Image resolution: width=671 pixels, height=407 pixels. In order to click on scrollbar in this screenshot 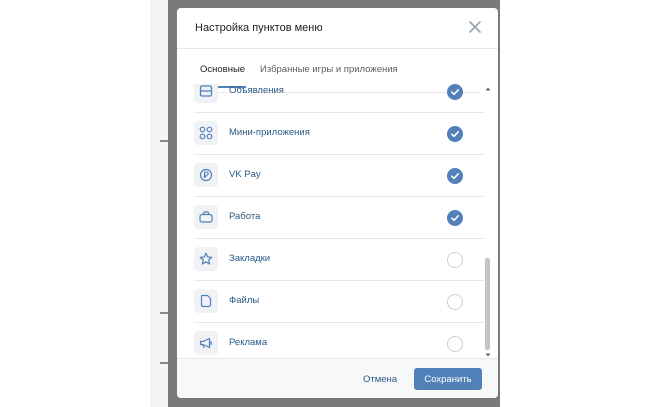, I will do `click(488, 222)`.